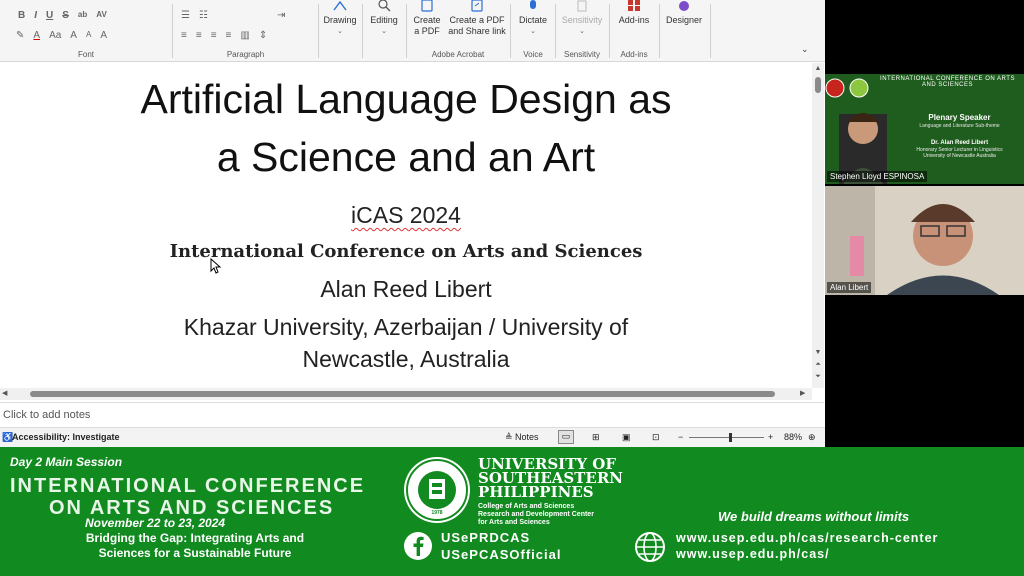 This screenshot has height=576, width=1024. What do you see at coordinates (155, 523) in the screenshot?
I see `event-dates: November 22 to 23, 2024` at bounding box center [155, 523].